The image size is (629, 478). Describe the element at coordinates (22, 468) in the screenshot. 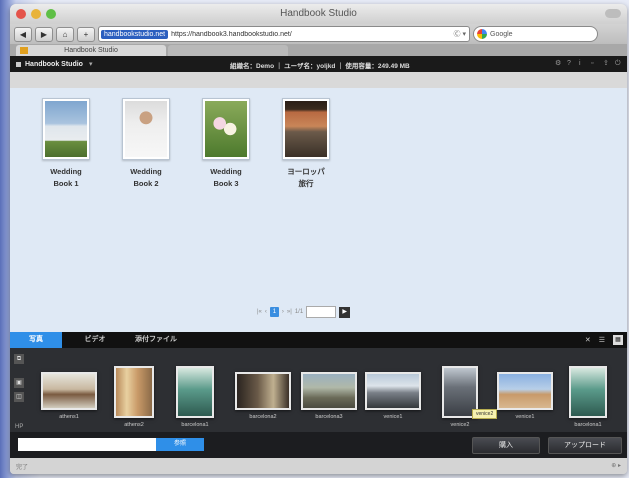

I see `status-text: 完了` at that location.